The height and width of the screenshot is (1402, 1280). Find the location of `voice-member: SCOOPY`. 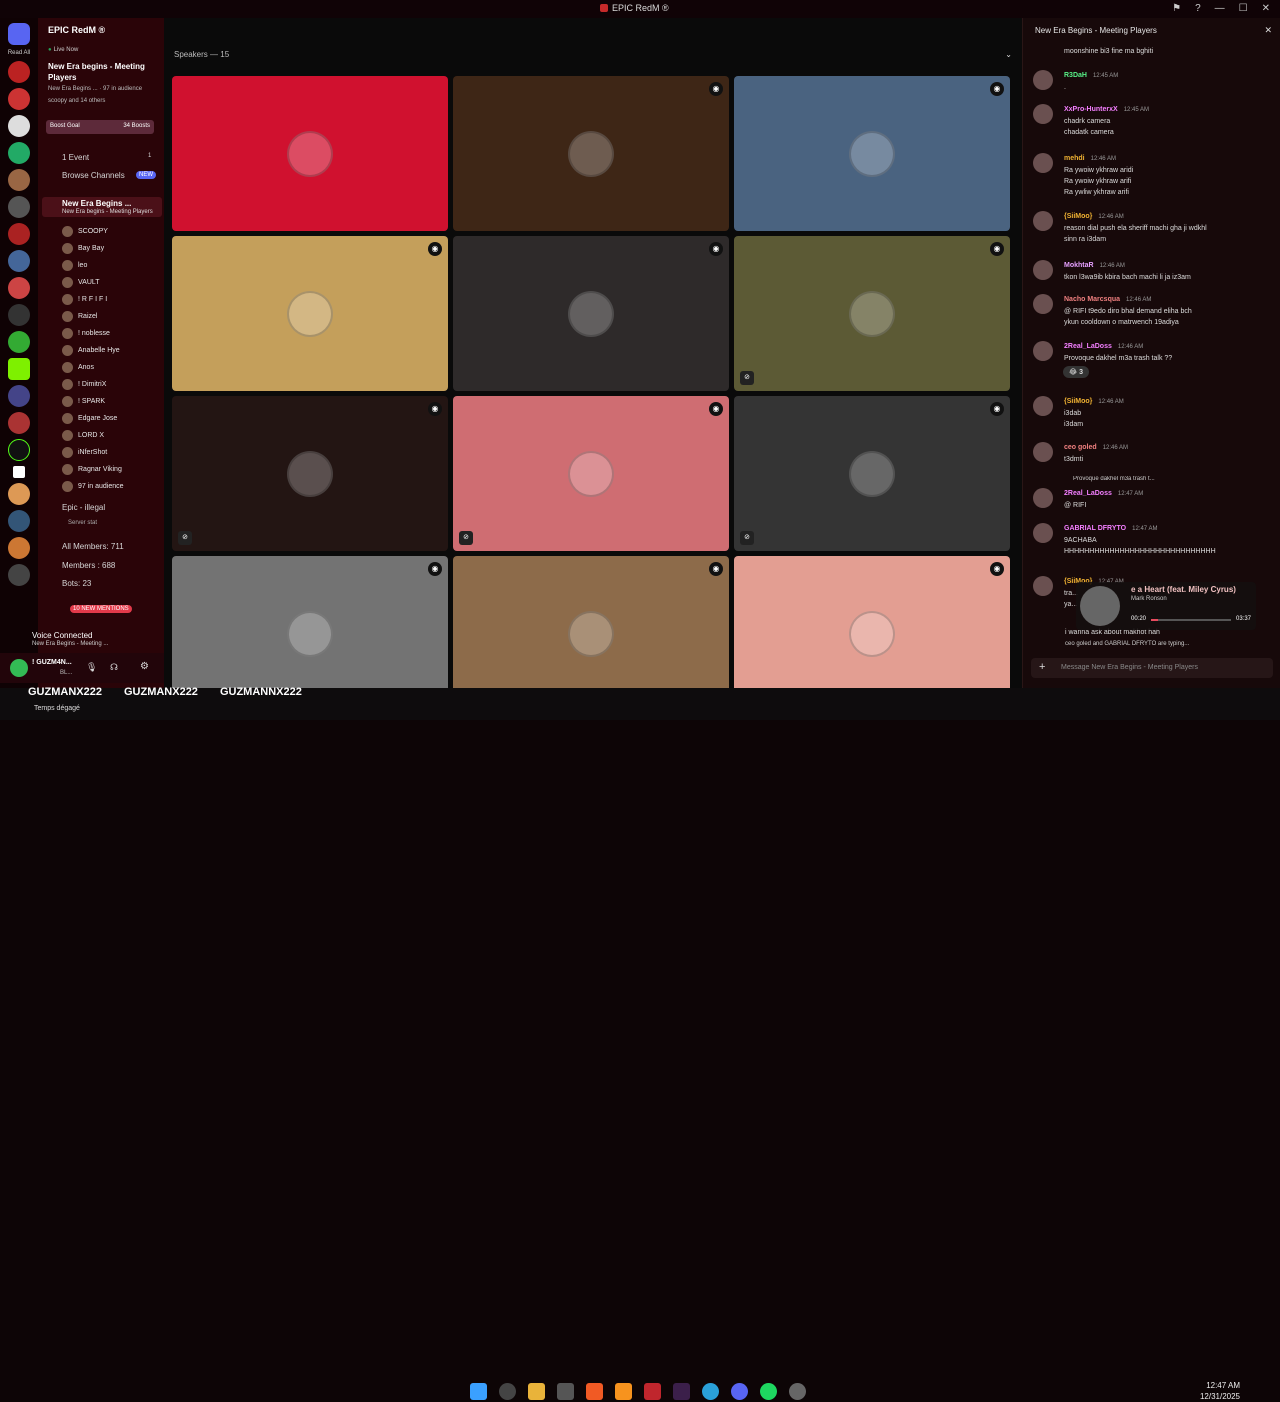

voice-member: SCOOPY is located at coordinates (112, 231).